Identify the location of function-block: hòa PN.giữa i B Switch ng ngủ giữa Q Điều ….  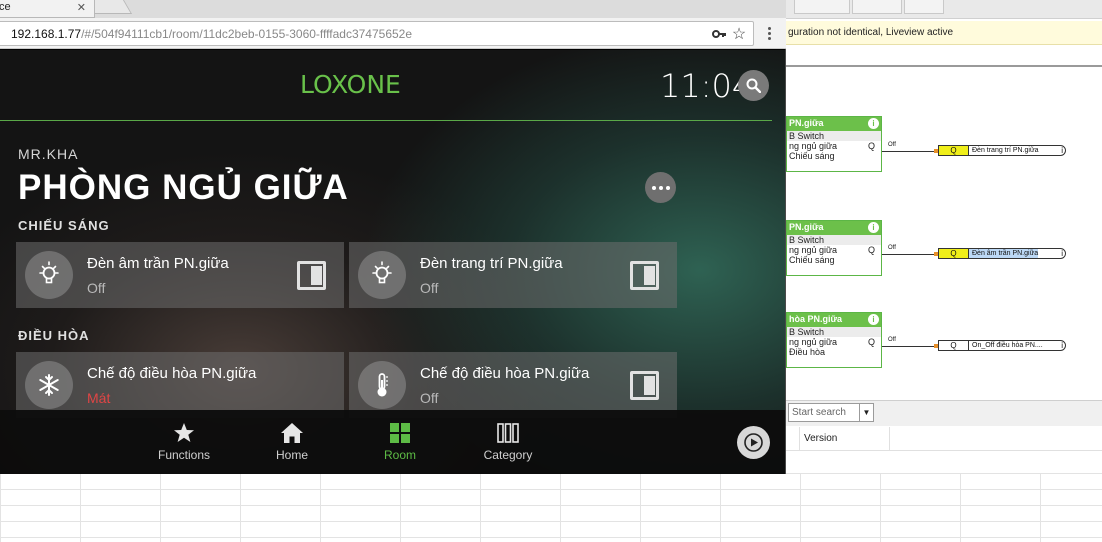
(834, 340).